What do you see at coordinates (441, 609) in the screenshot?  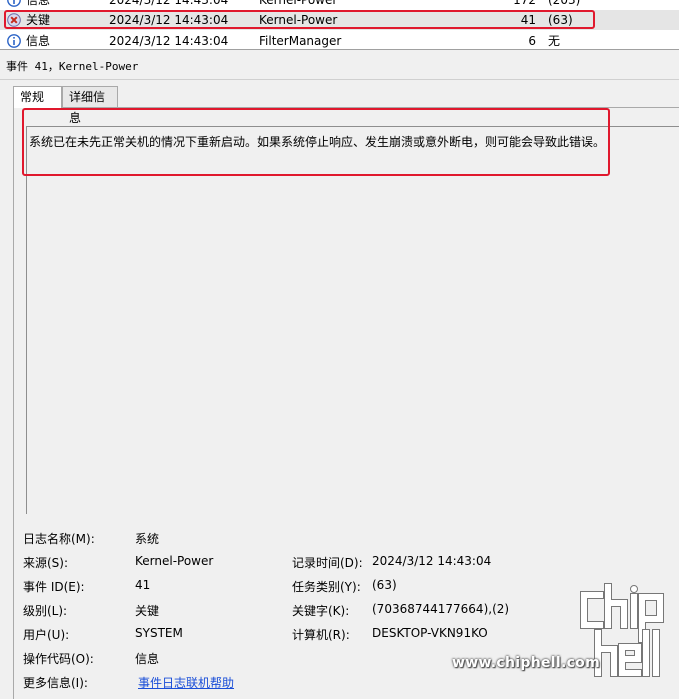 I see `keywords-value: (70368744177664),(2)` at bounding box center [441, 609].